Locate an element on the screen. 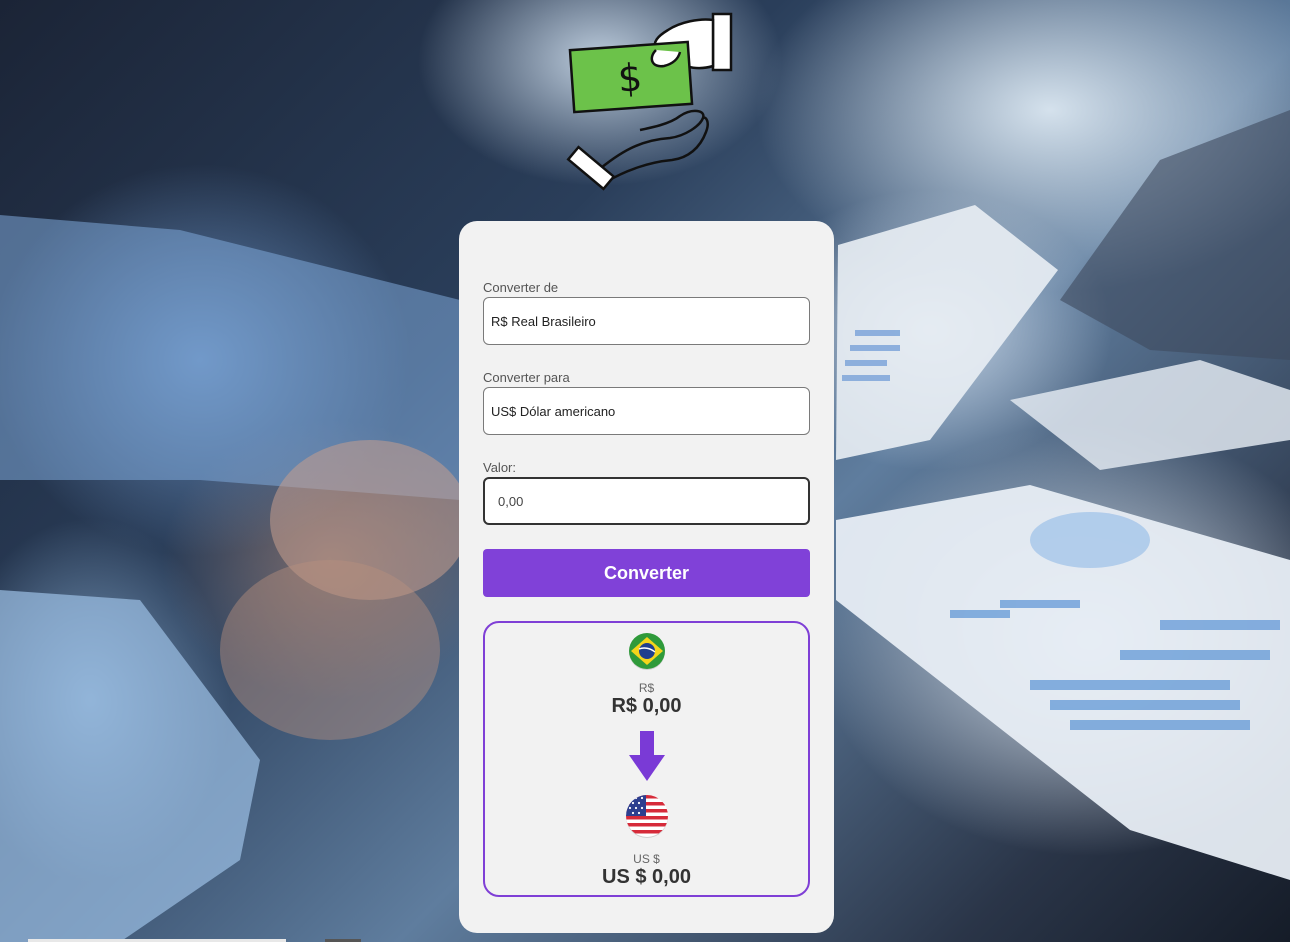 Image resolution: width=1290 pixels, height=942 pixels. to-currency-value: US $ 0,00 is located at coordinates (646, 877).